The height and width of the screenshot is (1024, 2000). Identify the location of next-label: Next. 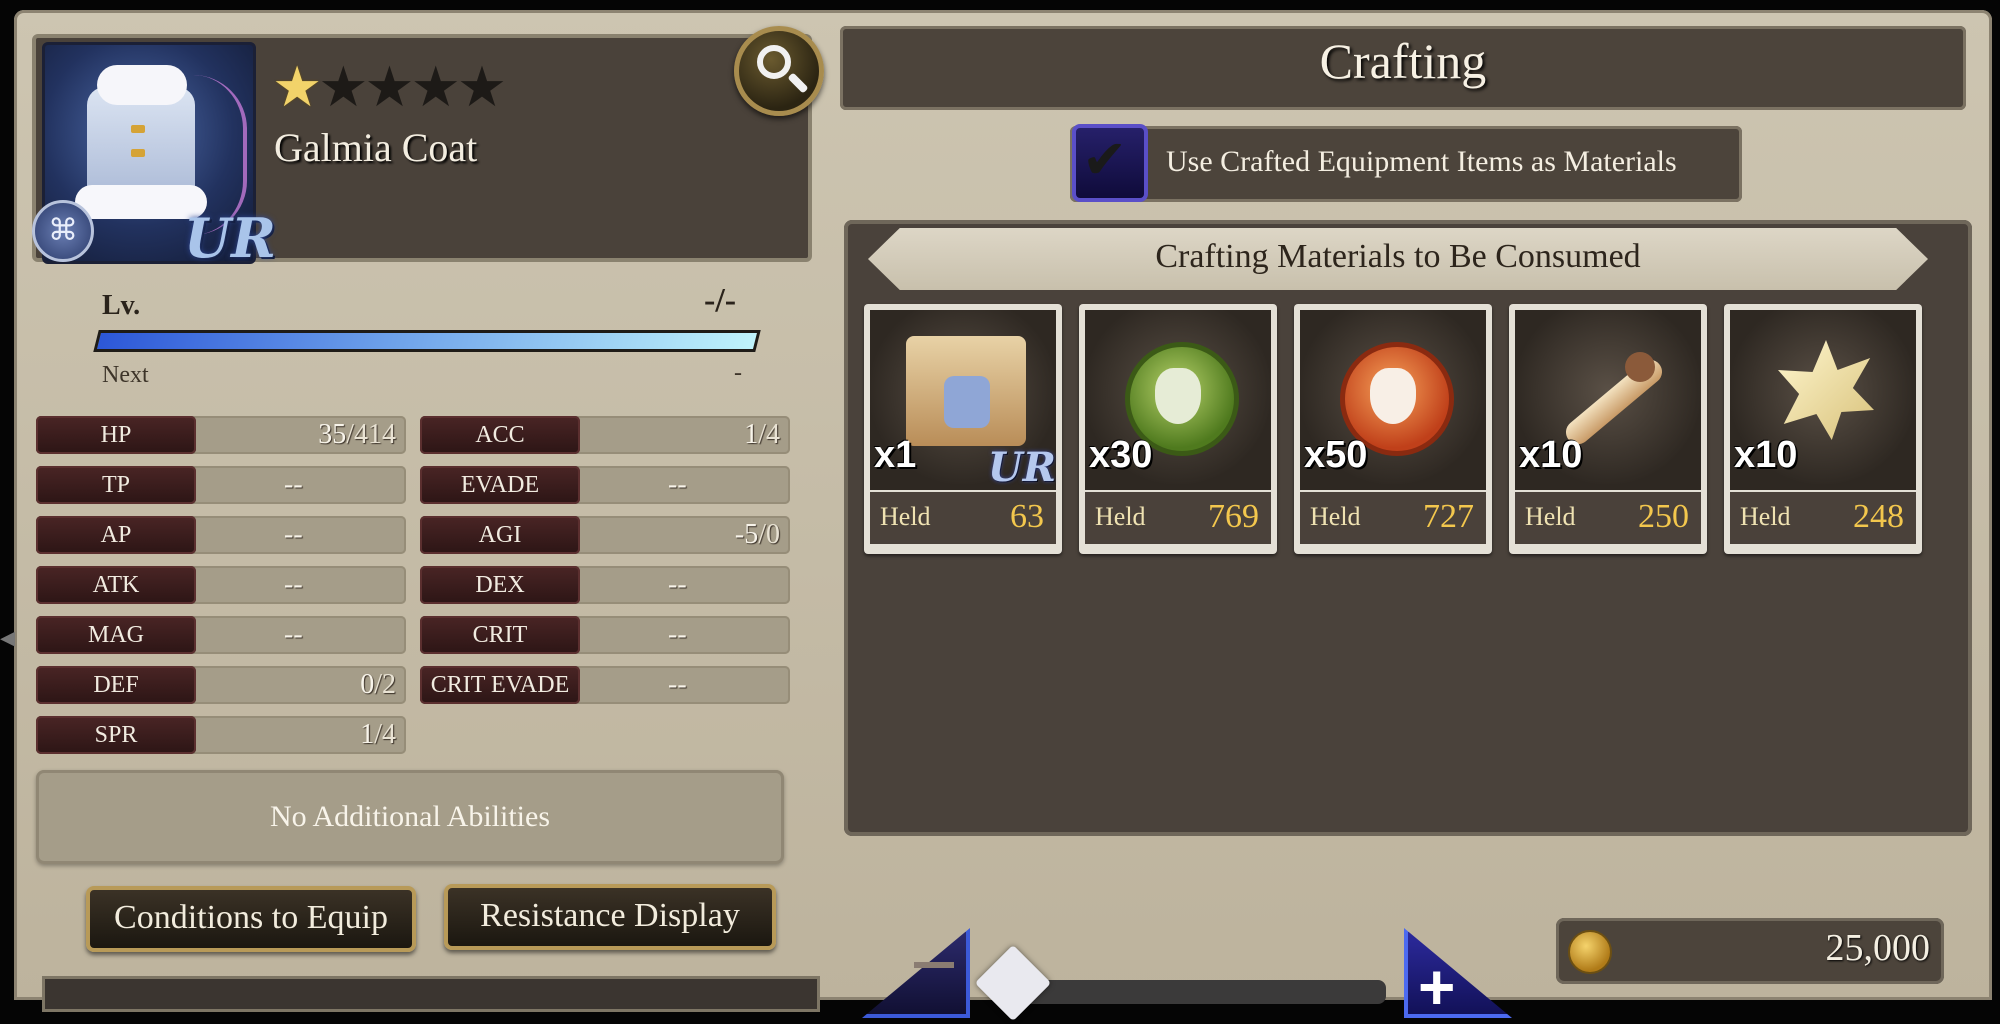
(125, 375).